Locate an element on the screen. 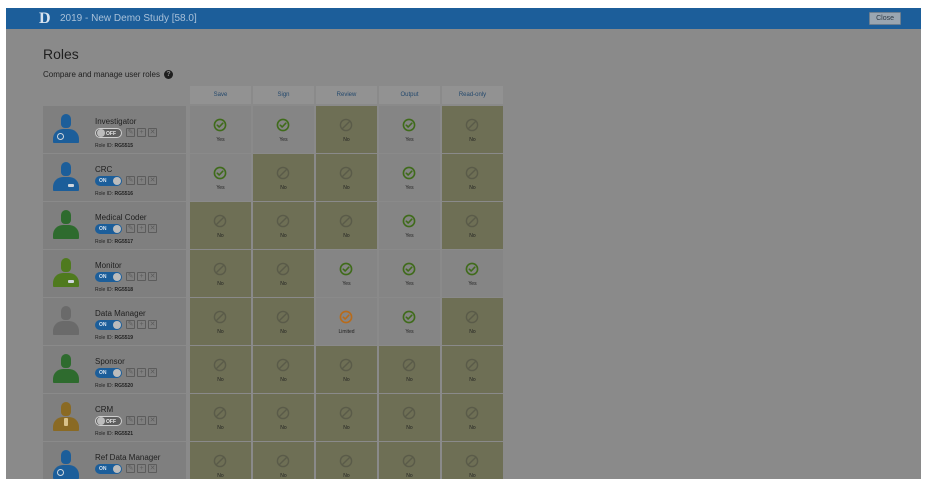  help-icon: ? is located at coordinates (168, 74).